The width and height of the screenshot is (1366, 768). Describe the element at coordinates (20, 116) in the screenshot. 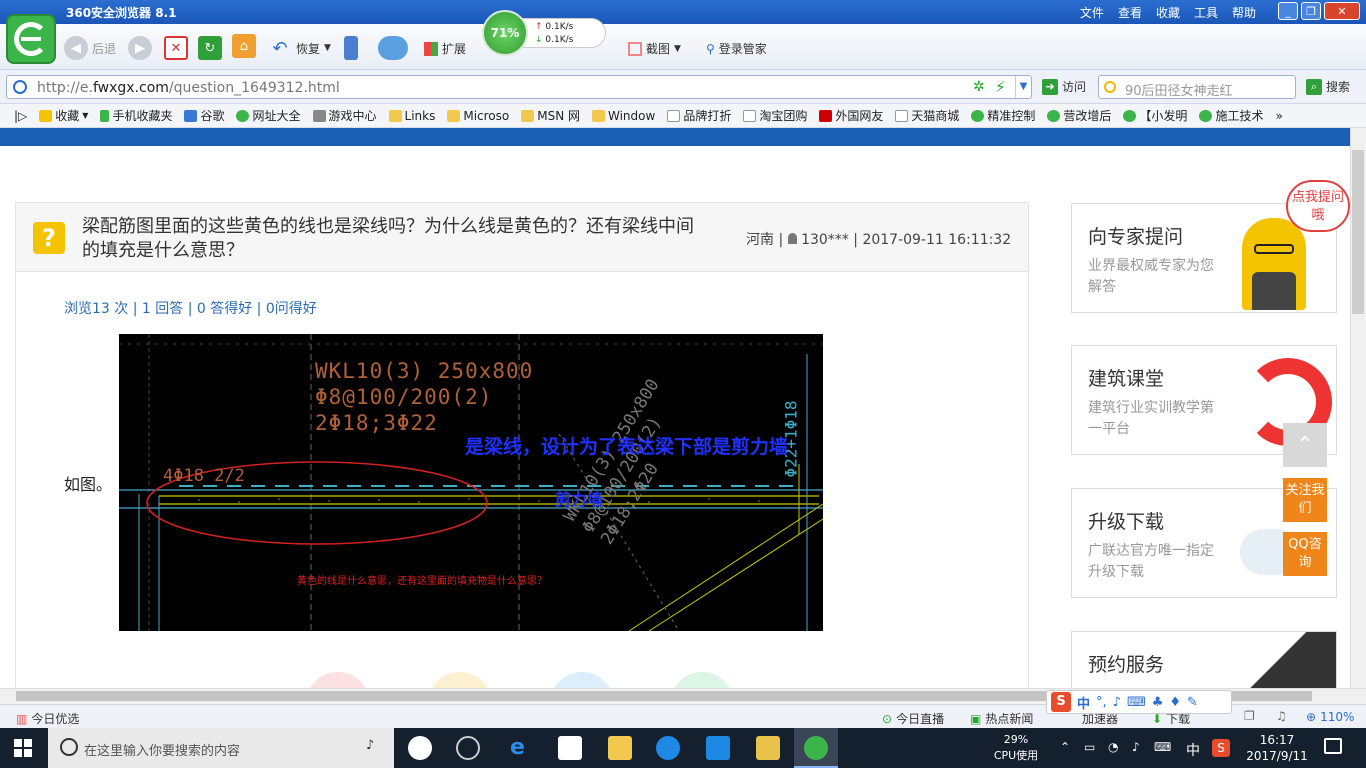

I see `sidebar-toggle-icon: |▷` at that location.